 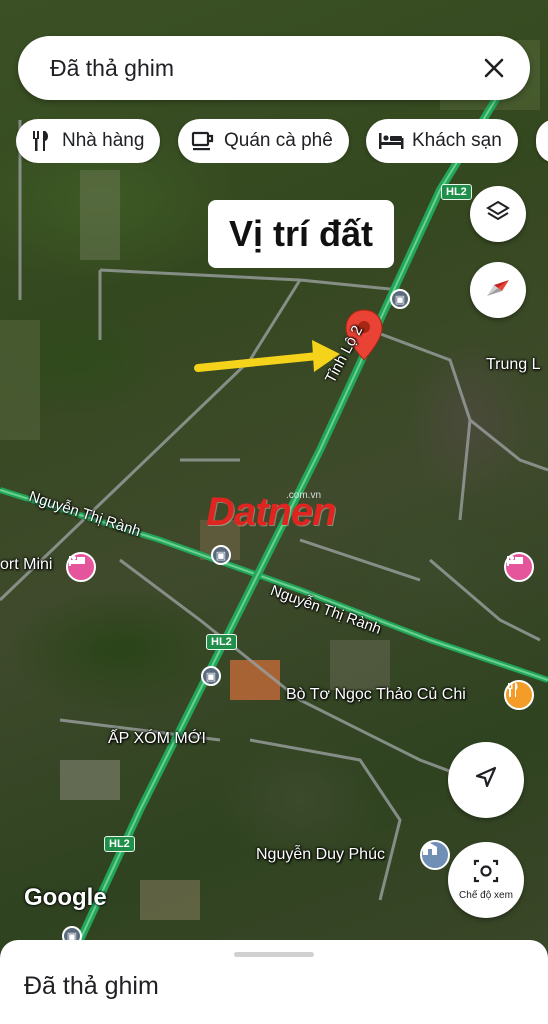 I want to click on chip-hotels: Khách sạn, so click(x=442, y=141).